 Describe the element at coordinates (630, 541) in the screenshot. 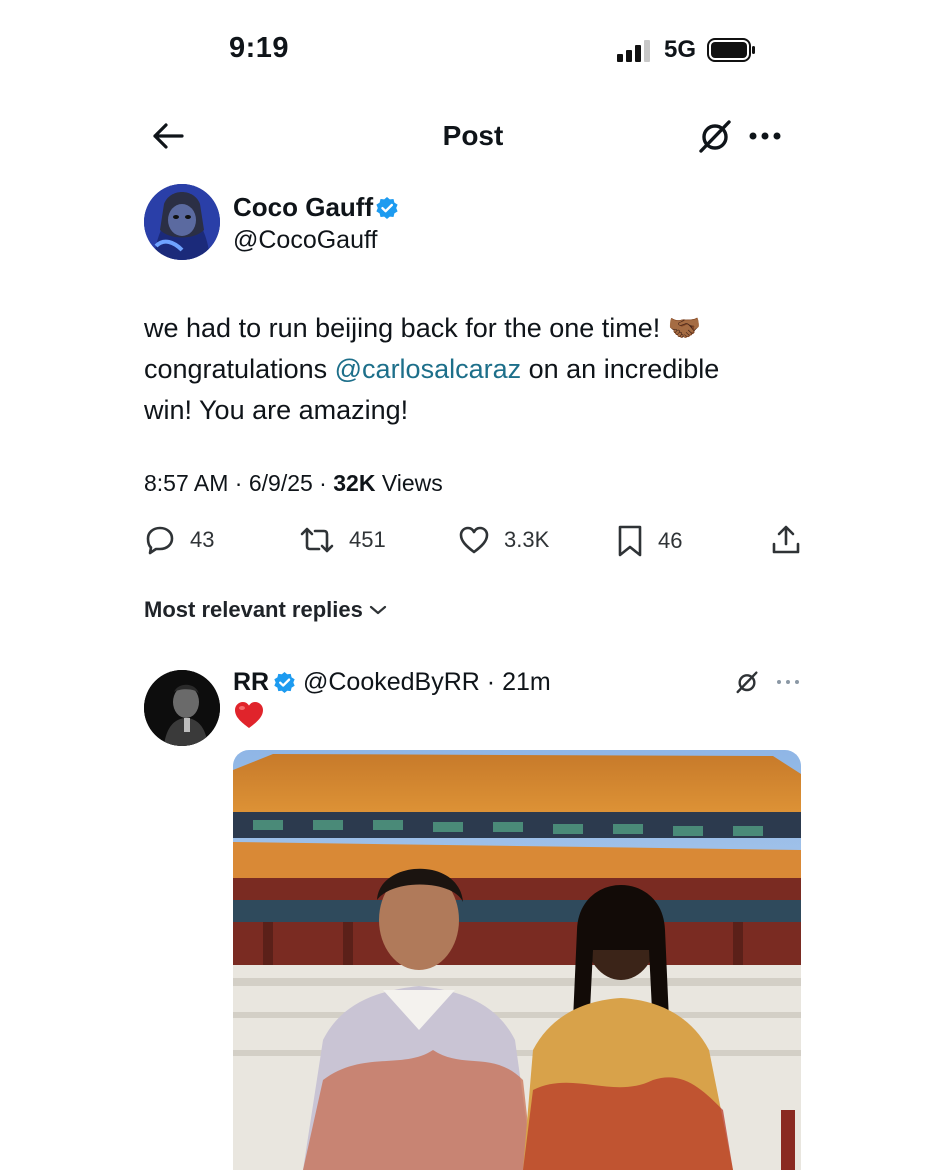

I see `bookmark-icon` at that location.